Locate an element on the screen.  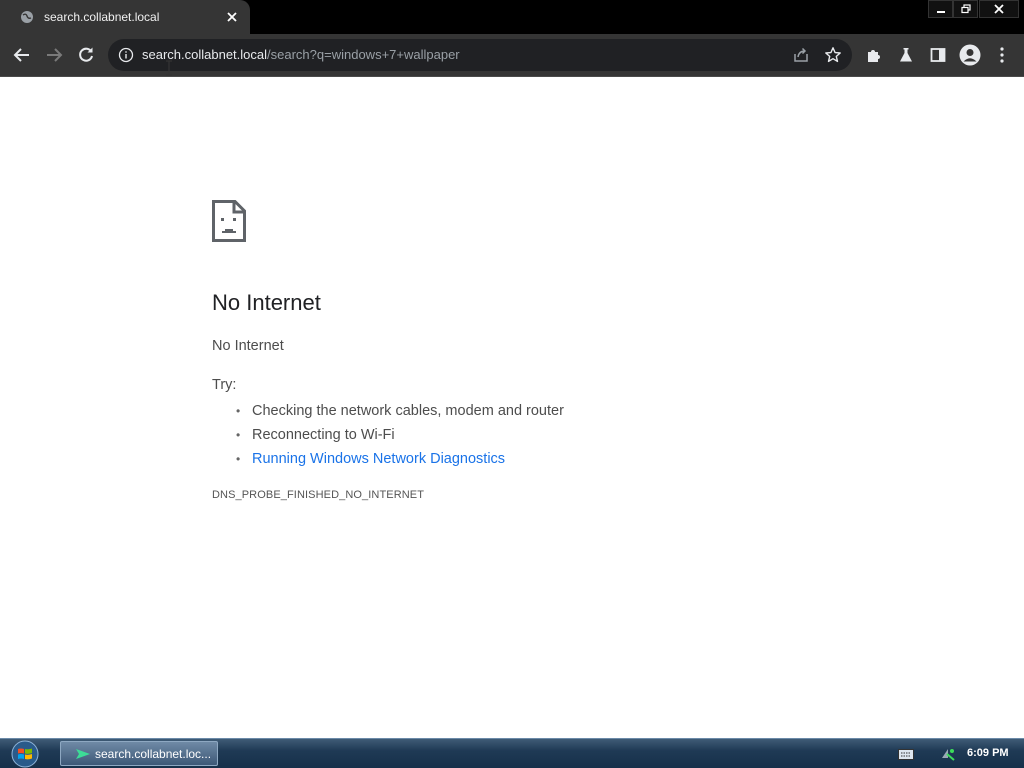
reload-button is located at coordinates (86, 55).